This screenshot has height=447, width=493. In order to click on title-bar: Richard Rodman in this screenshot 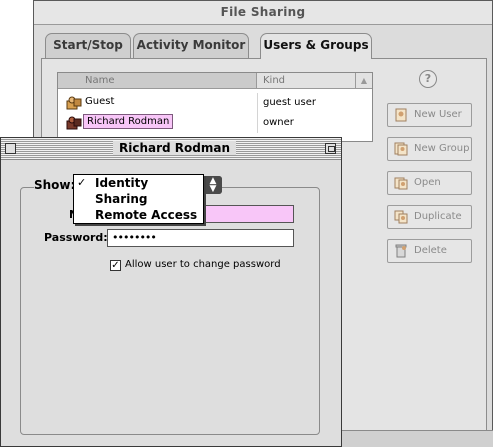, I will do `click(171, 149)`.